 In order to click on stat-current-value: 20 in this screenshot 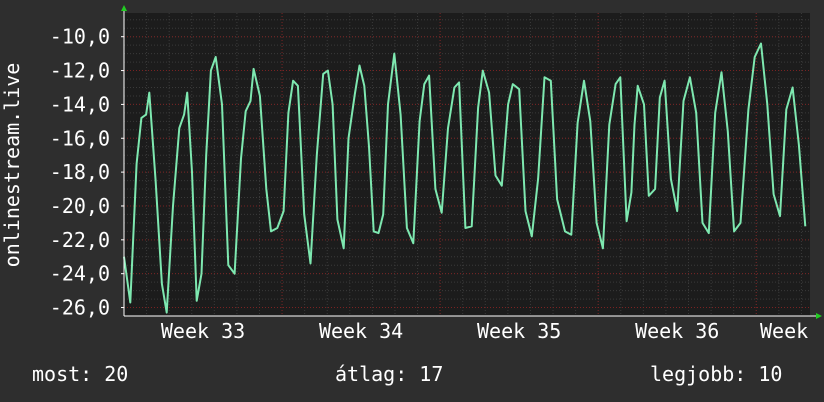, I will do `click(116, 374)`.